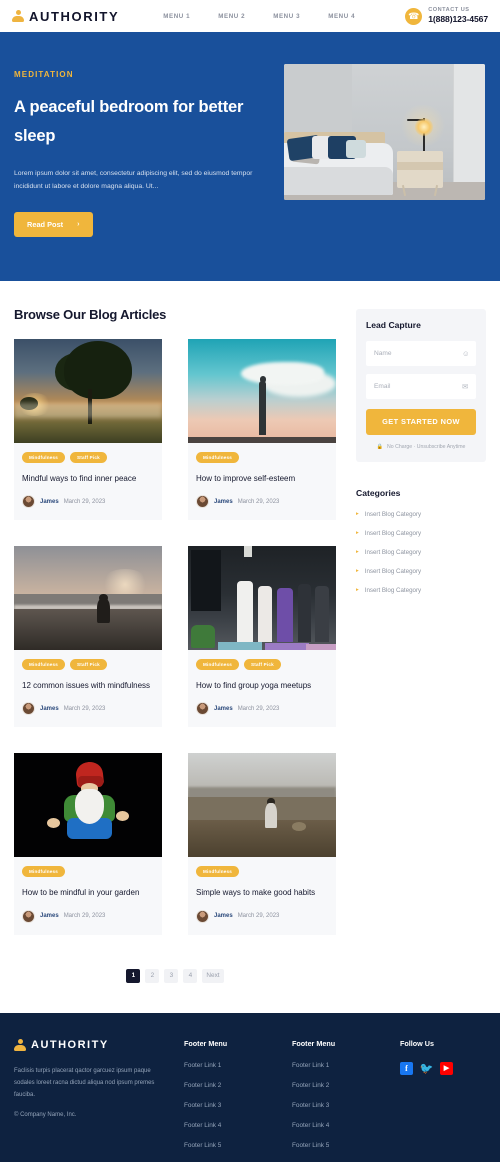 Image resolution: width=500 pixels, height=1171 pixels. What do you see at coordinates (88, 478) in the screenshot?
I see `post-title: Mindful ways to find inner peace` at bounding box center [88, 478].